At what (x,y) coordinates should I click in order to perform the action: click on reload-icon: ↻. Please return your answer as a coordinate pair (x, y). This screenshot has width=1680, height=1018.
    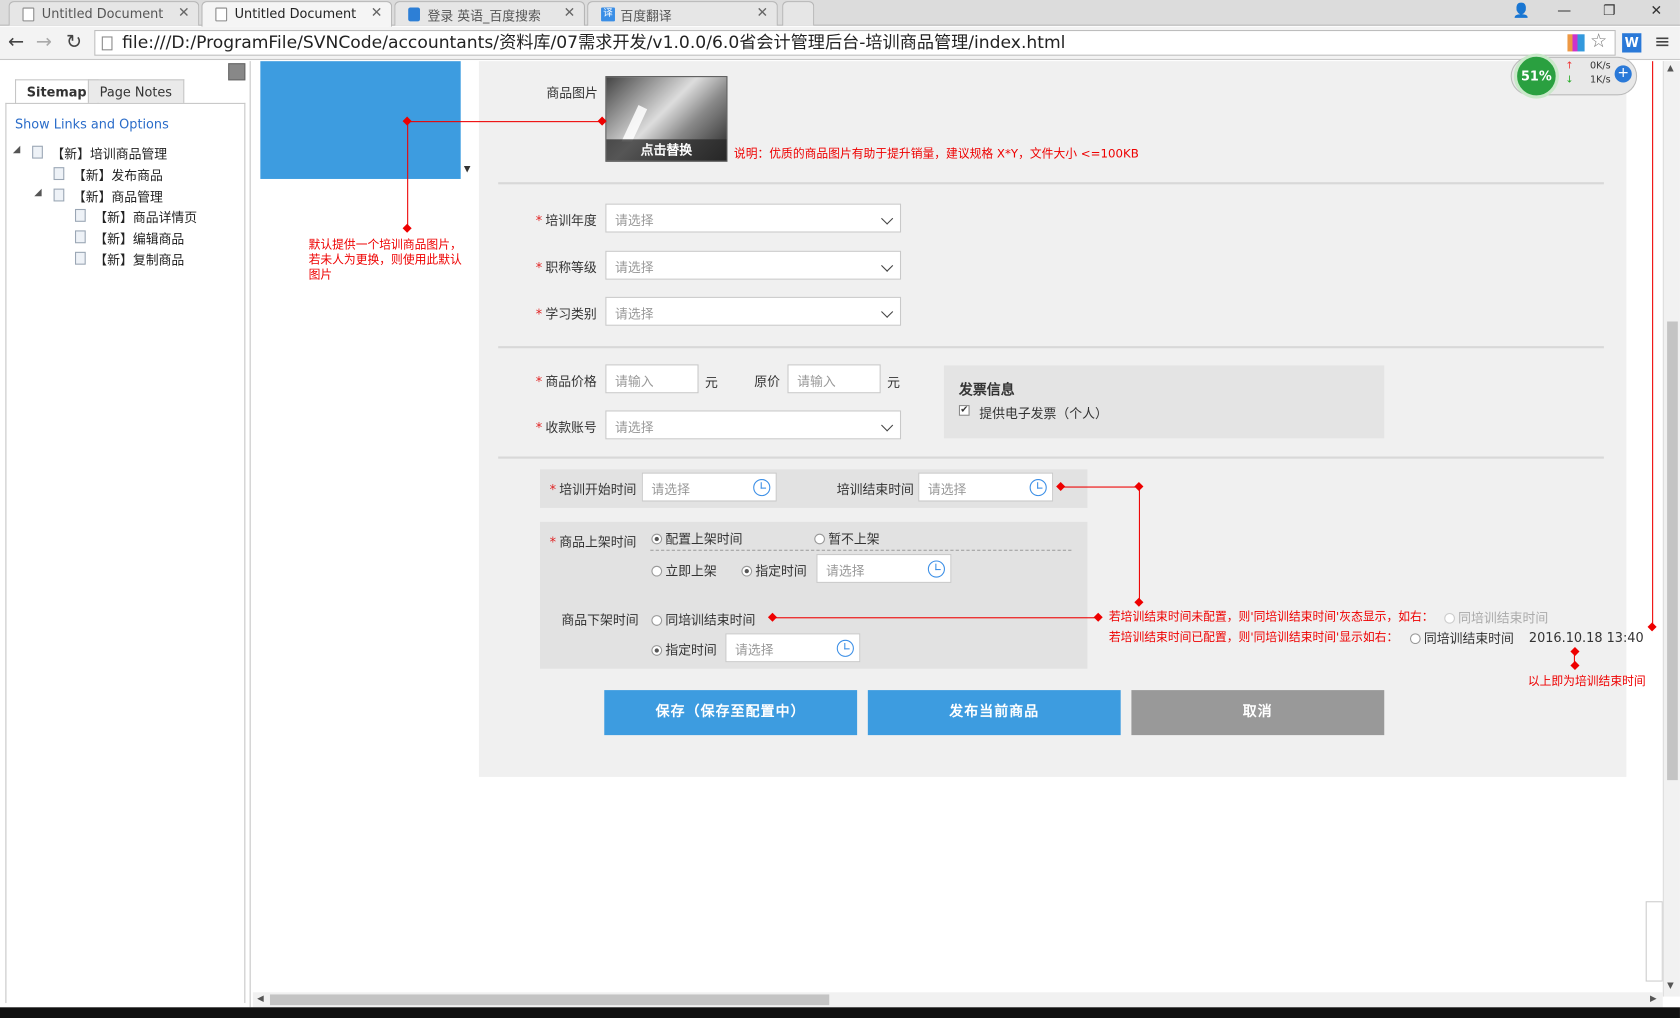
    Looking at the image, I should click on (74, 42).